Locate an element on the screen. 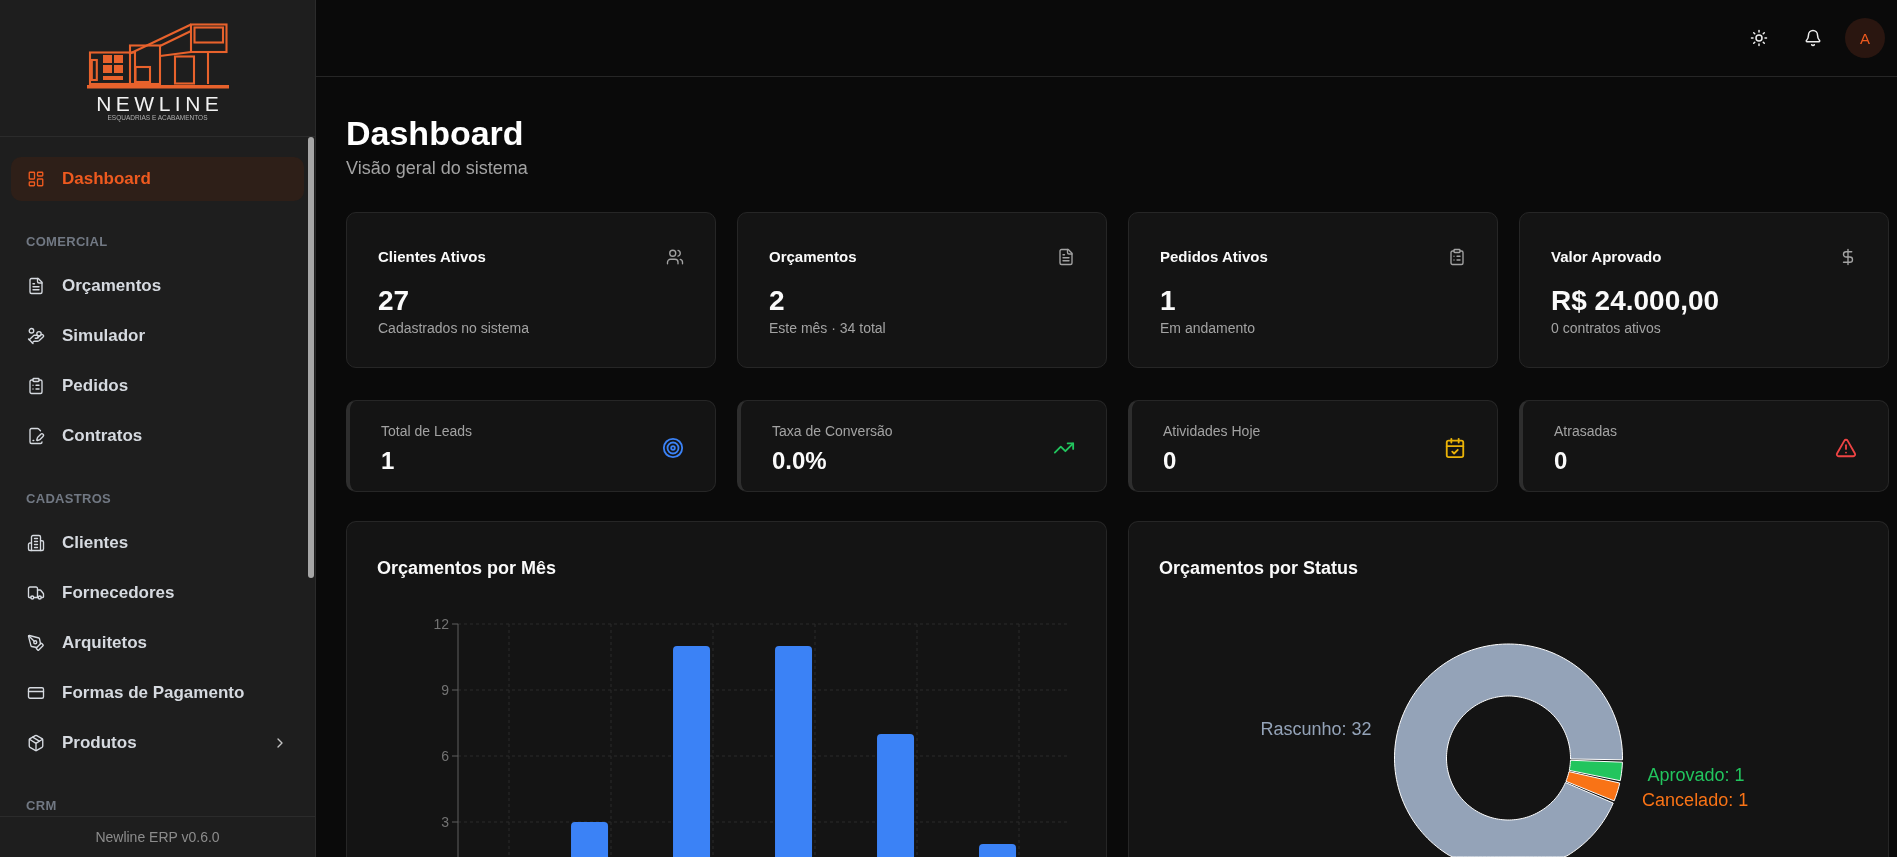  package-icon is located at coordinates (36, 743).